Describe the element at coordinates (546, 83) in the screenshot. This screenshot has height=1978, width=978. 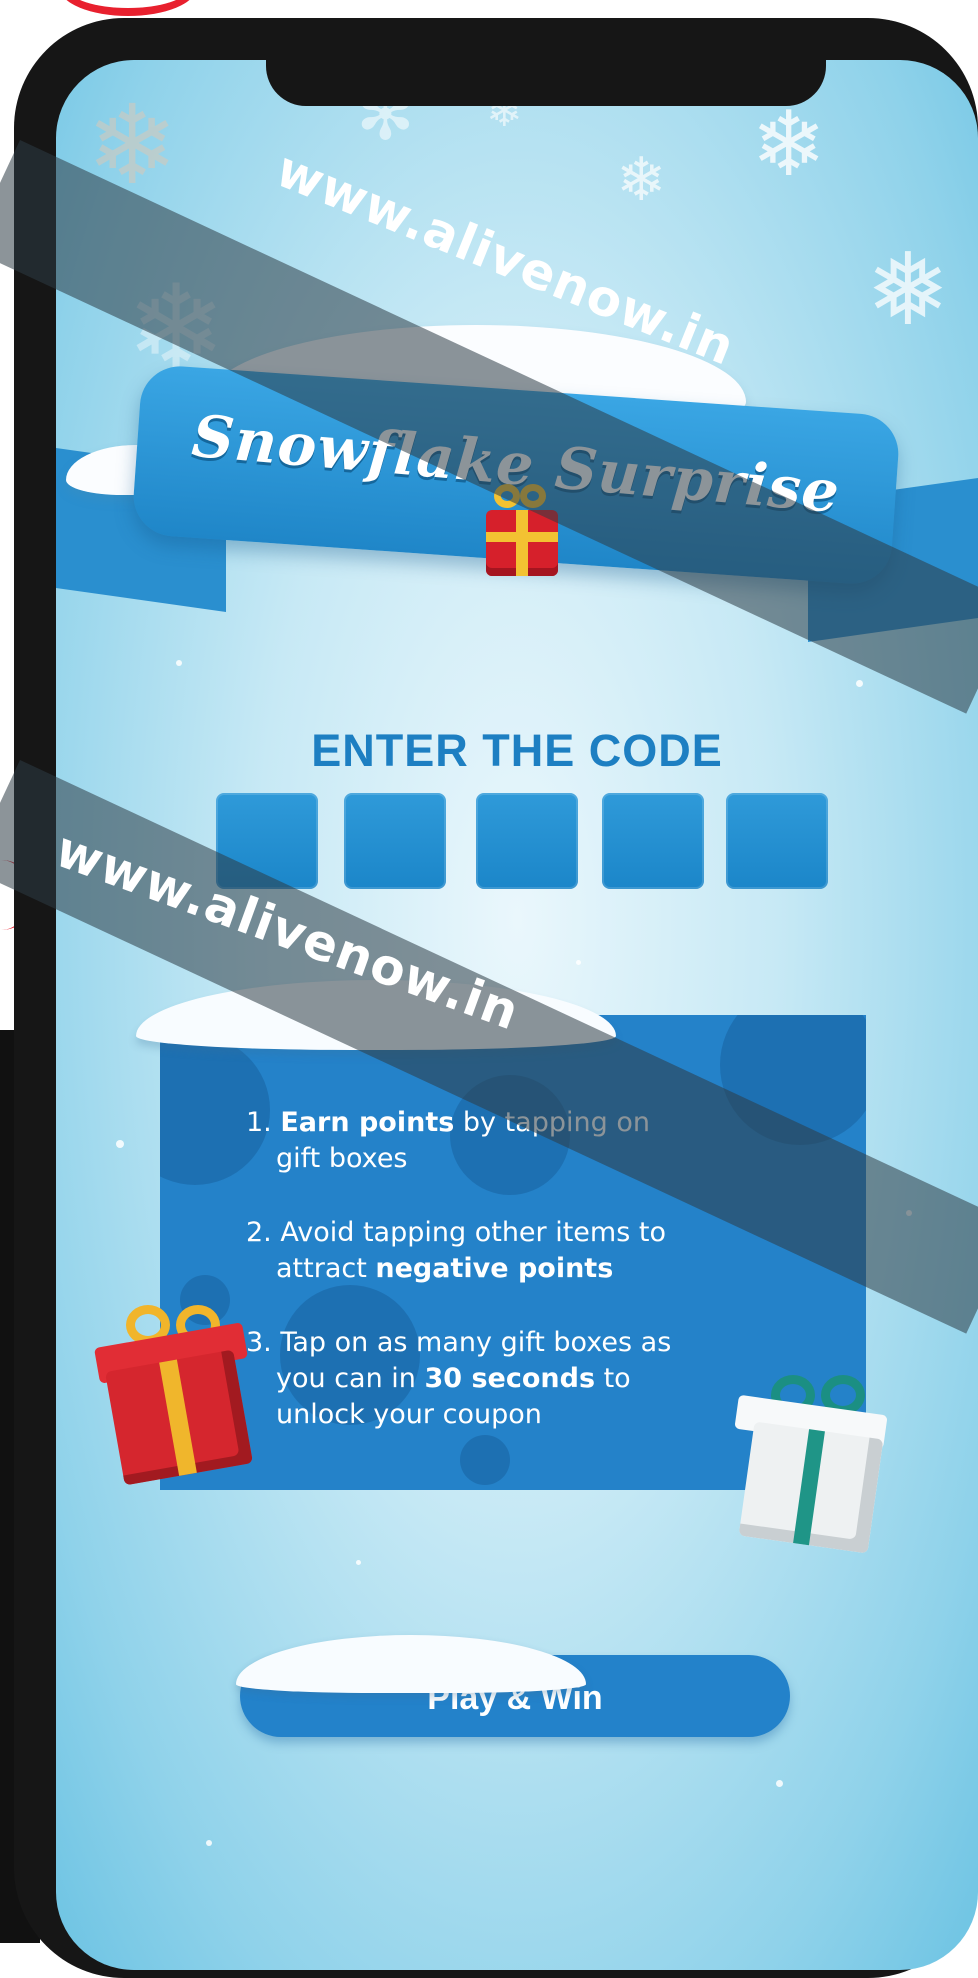
I see `phone-notch` at that location.